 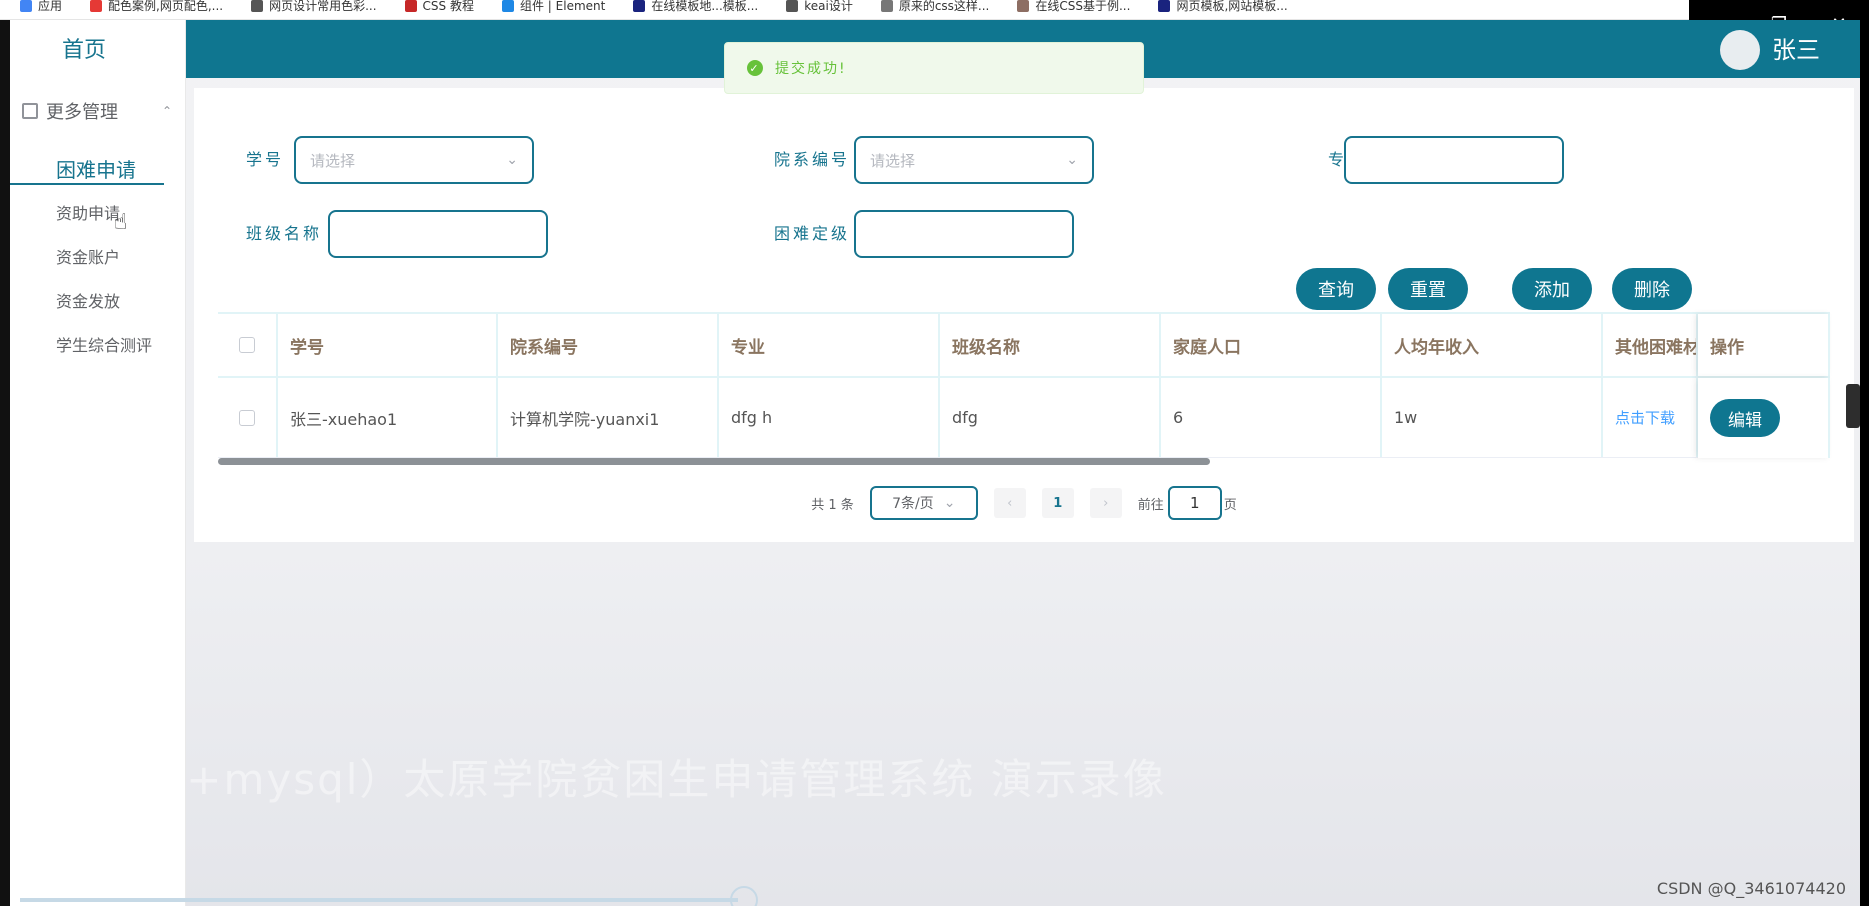 I want to click on chevron-up-icon: ⌃, so click(x=166, y=111).